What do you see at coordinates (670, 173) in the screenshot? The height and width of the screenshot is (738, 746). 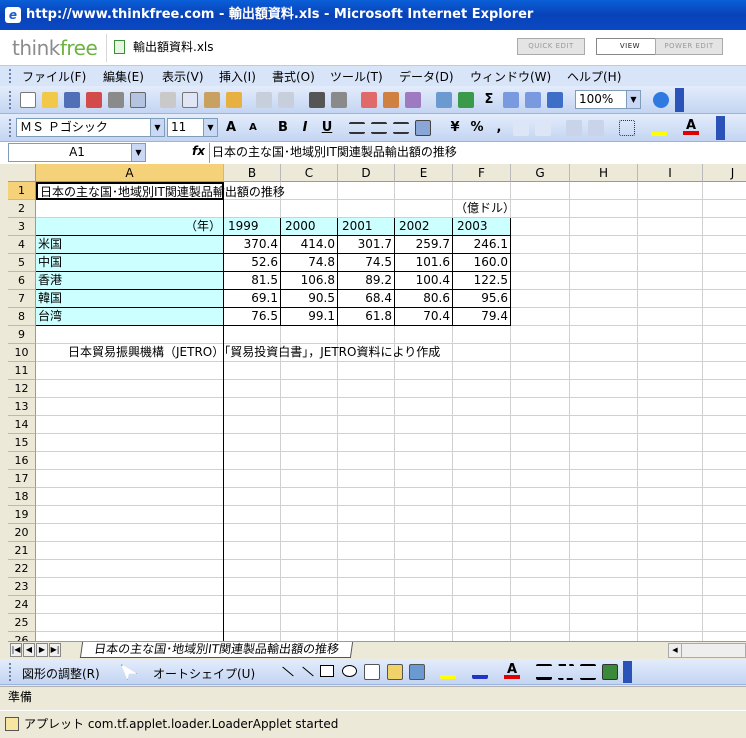 I see `column-header-i: I` at bounding box center [670, 173].